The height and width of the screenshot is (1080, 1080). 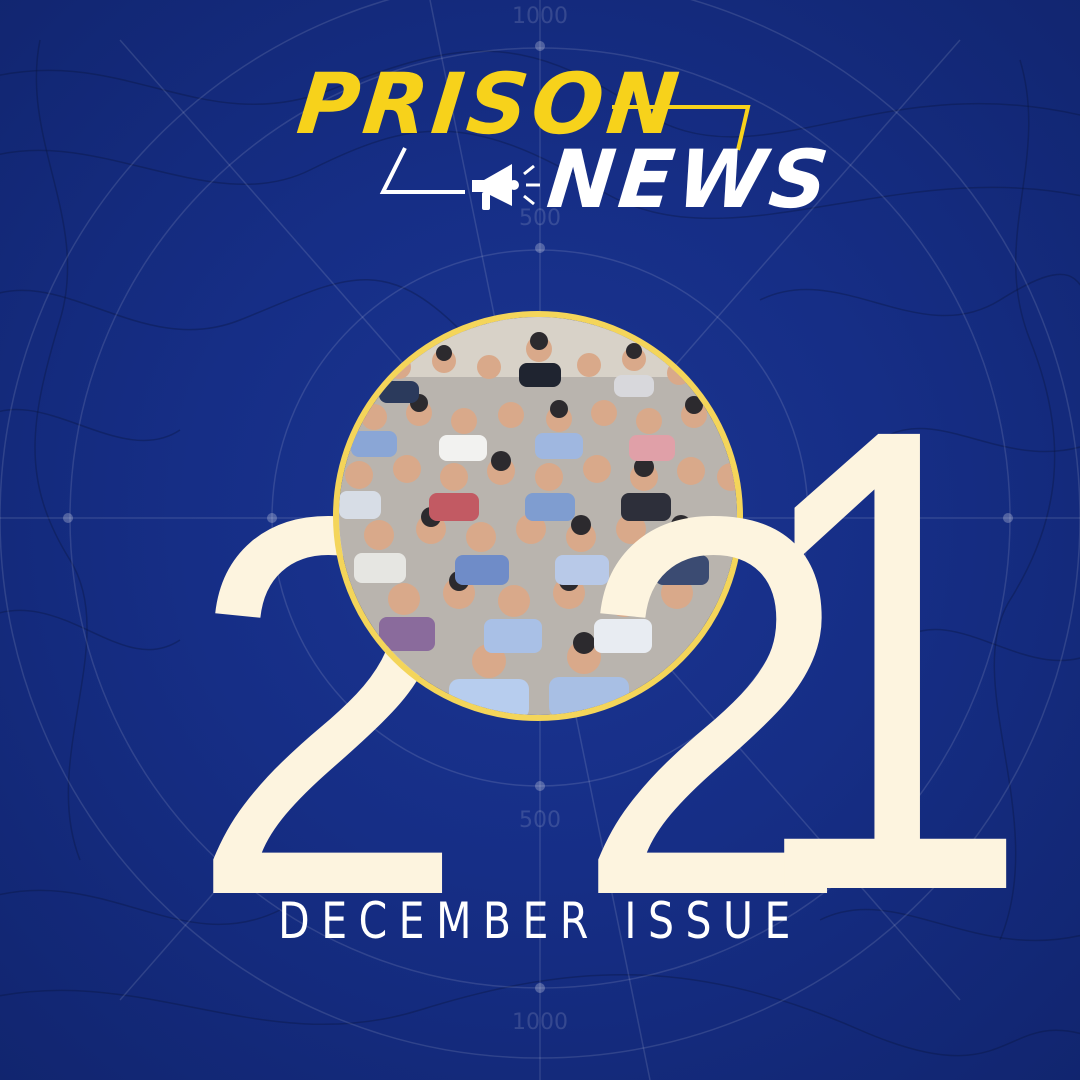 I want to click on logo-word-news: NEWS, so click(x=690, y=179).